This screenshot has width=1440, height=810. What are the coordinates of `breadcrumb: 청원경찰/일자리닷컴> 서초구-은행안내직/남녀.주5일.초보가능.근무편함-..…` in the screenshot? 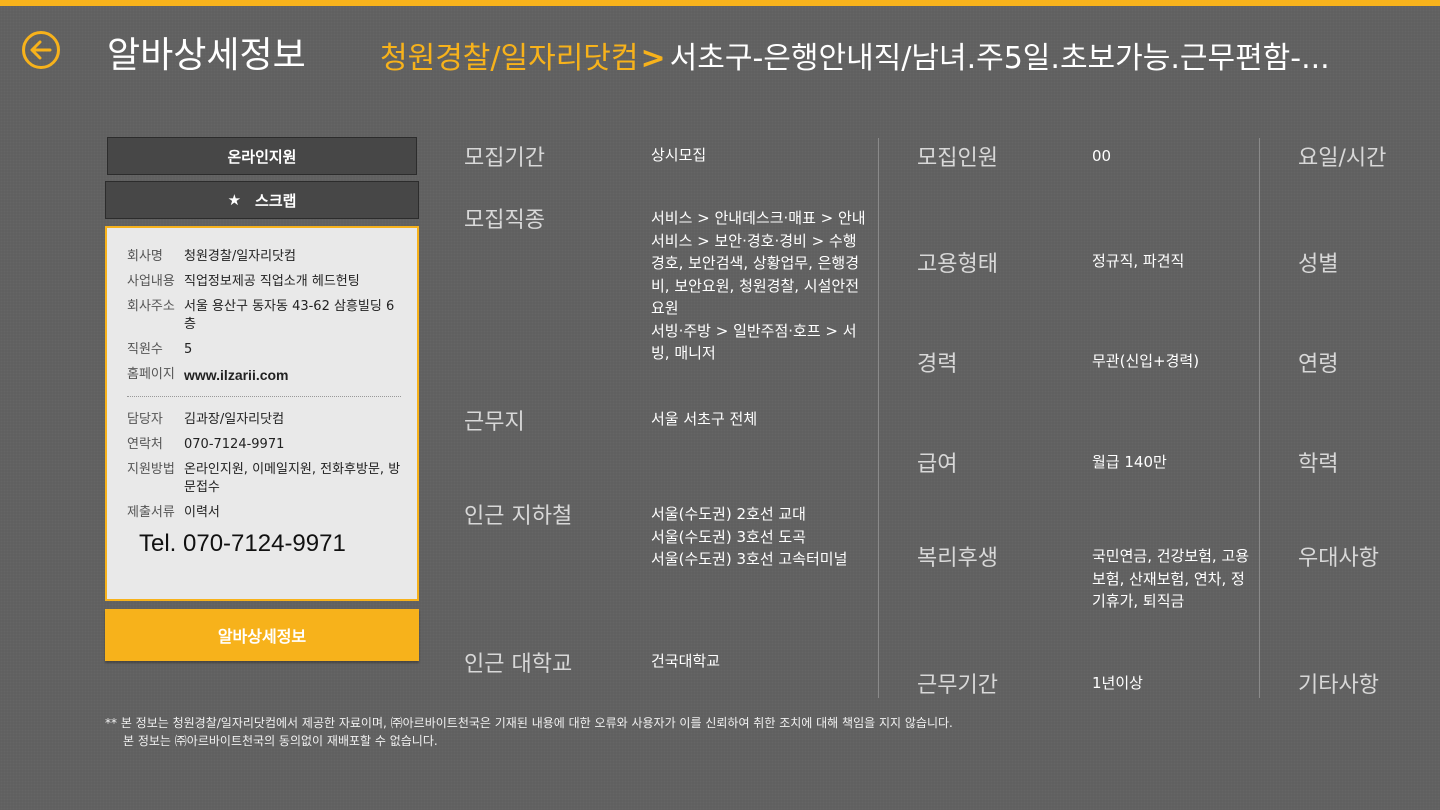 It's located at (900, 55).